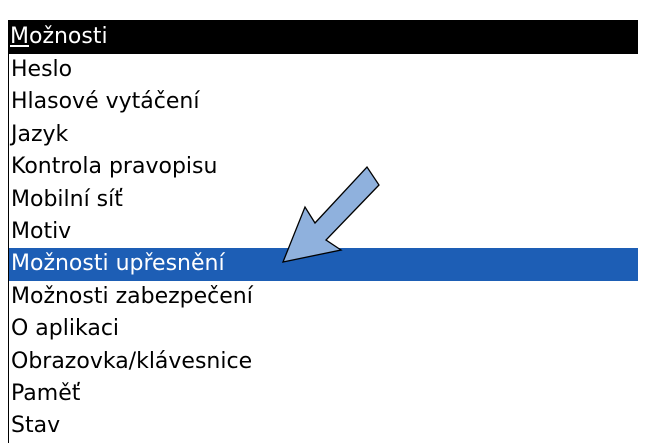 The height and width of the screenshot is (443, 647). Describe the element at coordinates (323, 102) in the screenshot. I see `menu-item-hlasove-vytaceni: Hlasové vytáčení` at that location.